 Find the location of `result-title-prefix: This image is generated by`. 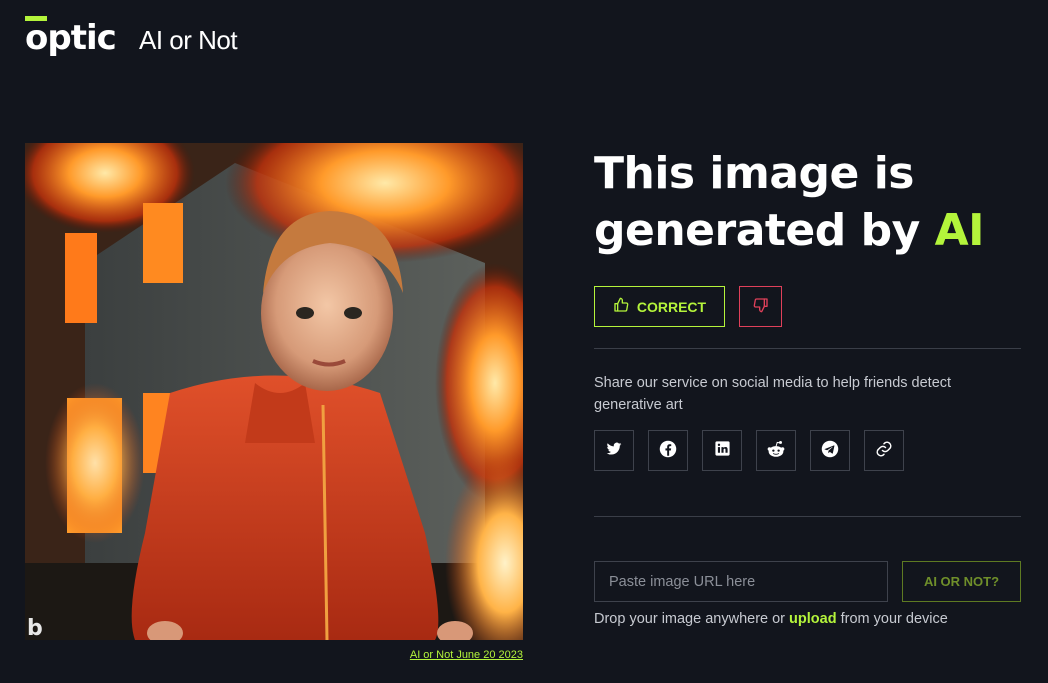

result-title-prefix: This image is generated by is located at coordinates (757, 202).